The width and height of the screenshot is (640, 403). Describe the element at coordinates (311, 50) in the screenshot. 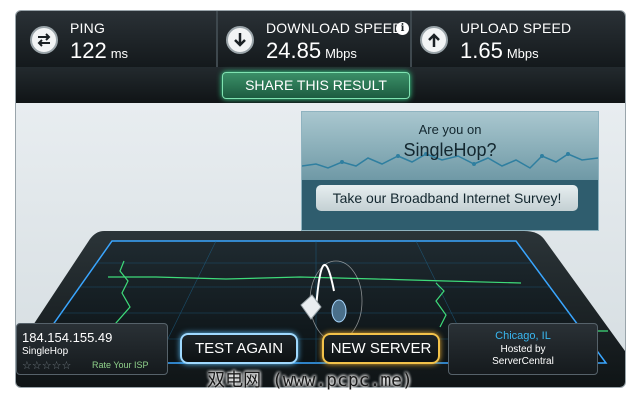

I see `download-value: 24.85 Mbps` at that location.